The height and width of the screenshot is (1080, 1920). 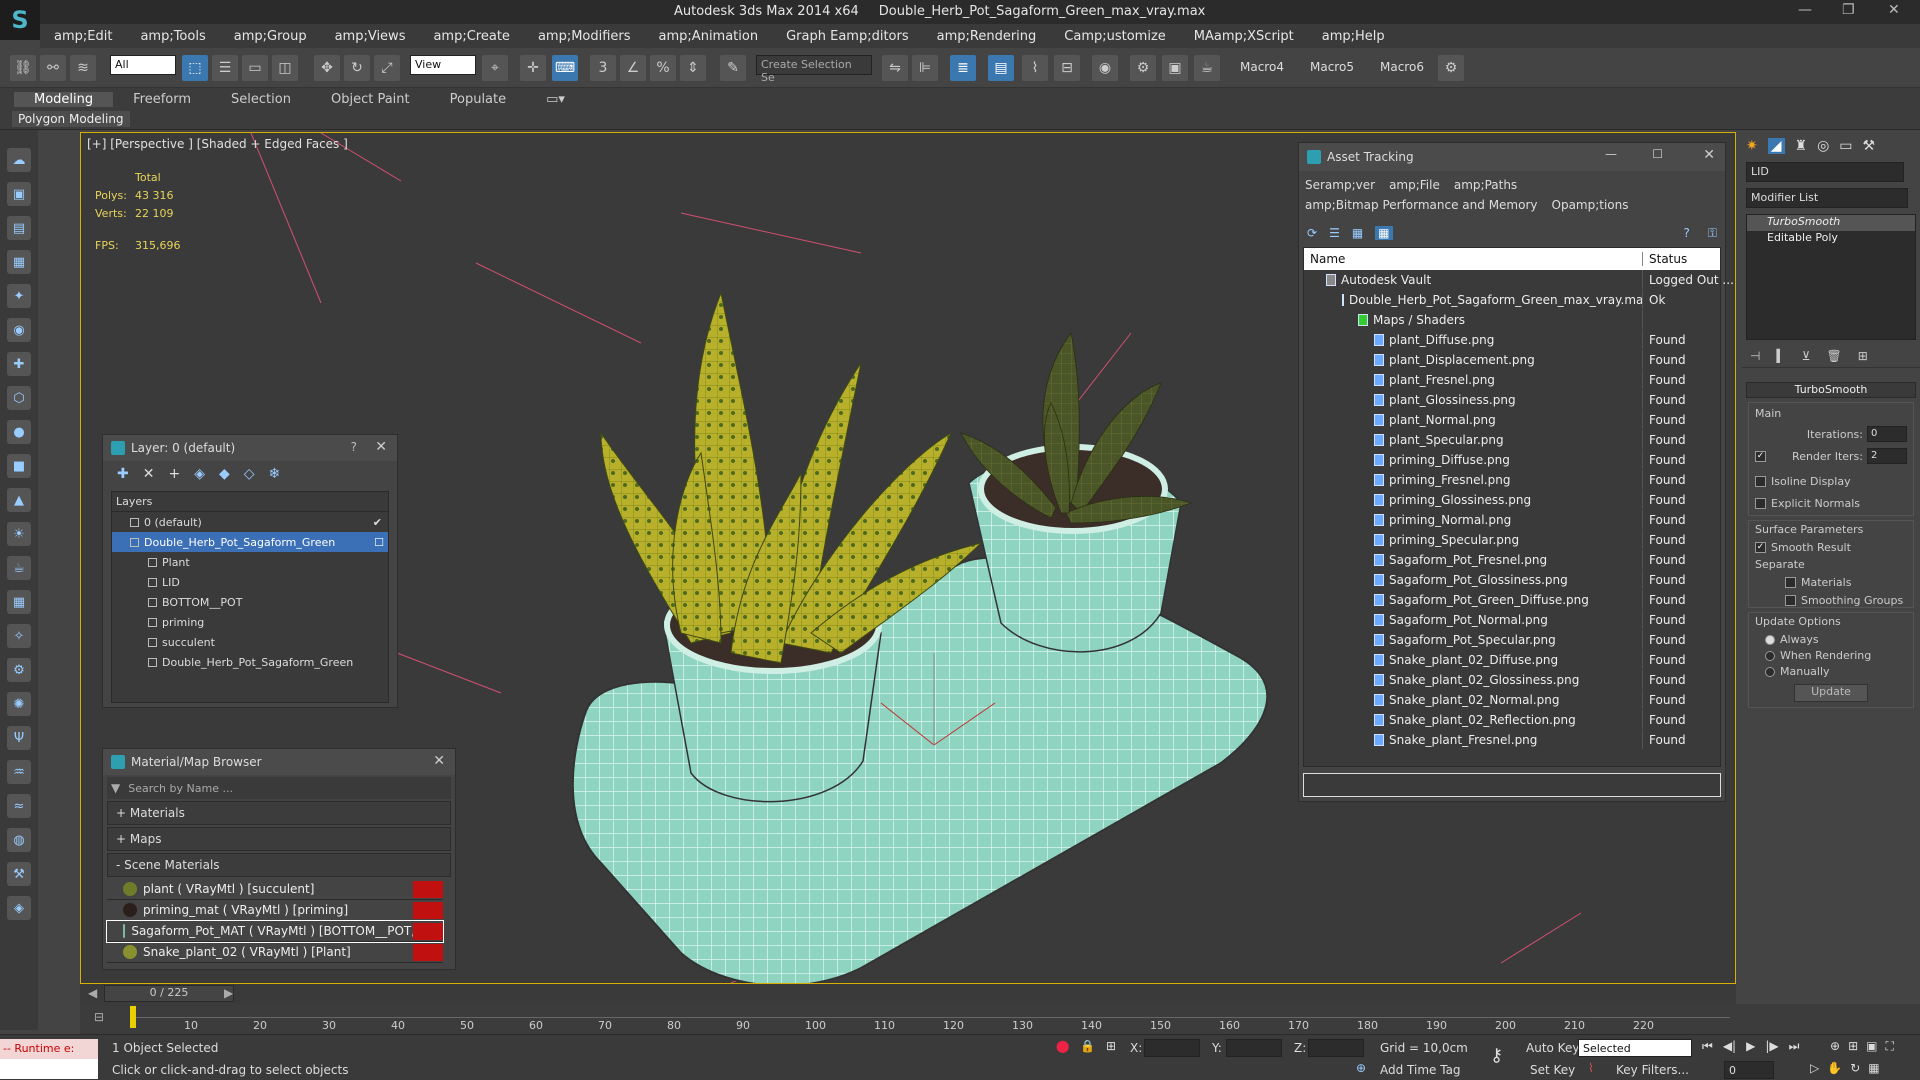 I want to click on set-current-layer-icon: ☐, so click(x=379, y=542).